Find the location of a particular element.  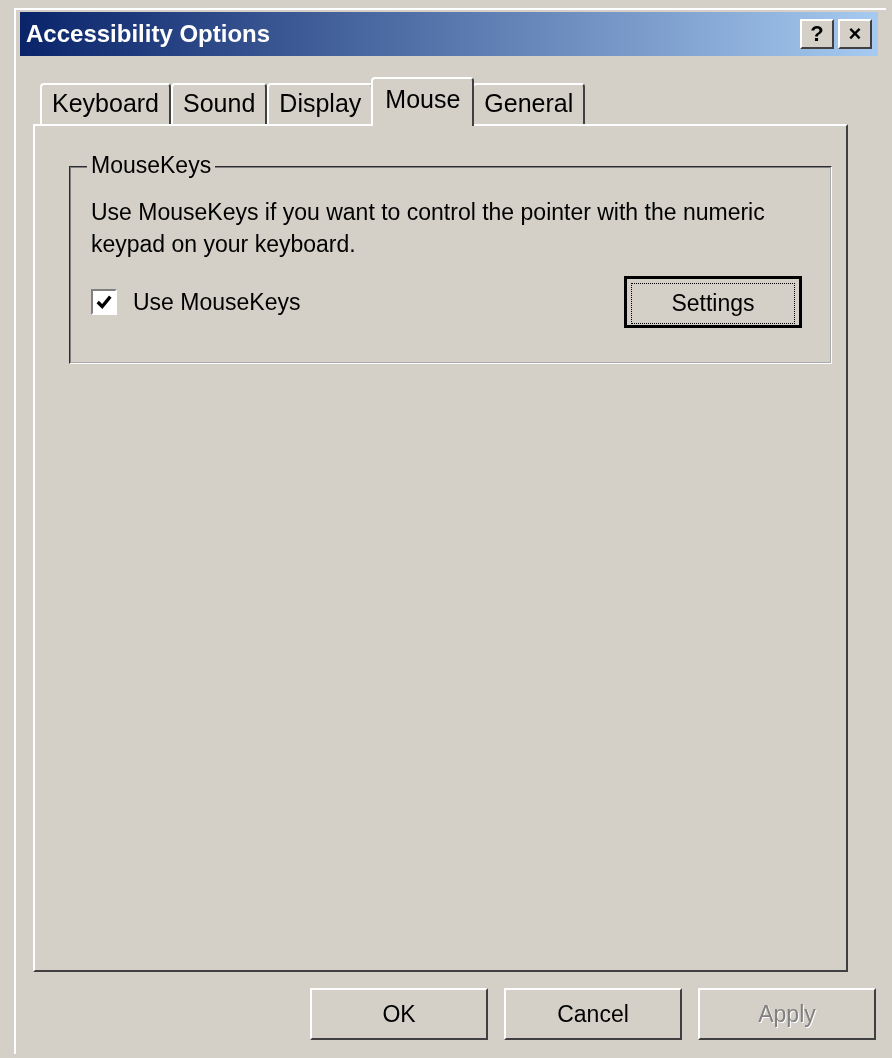

tab: Keyboard is located at coordinates (106, 103).